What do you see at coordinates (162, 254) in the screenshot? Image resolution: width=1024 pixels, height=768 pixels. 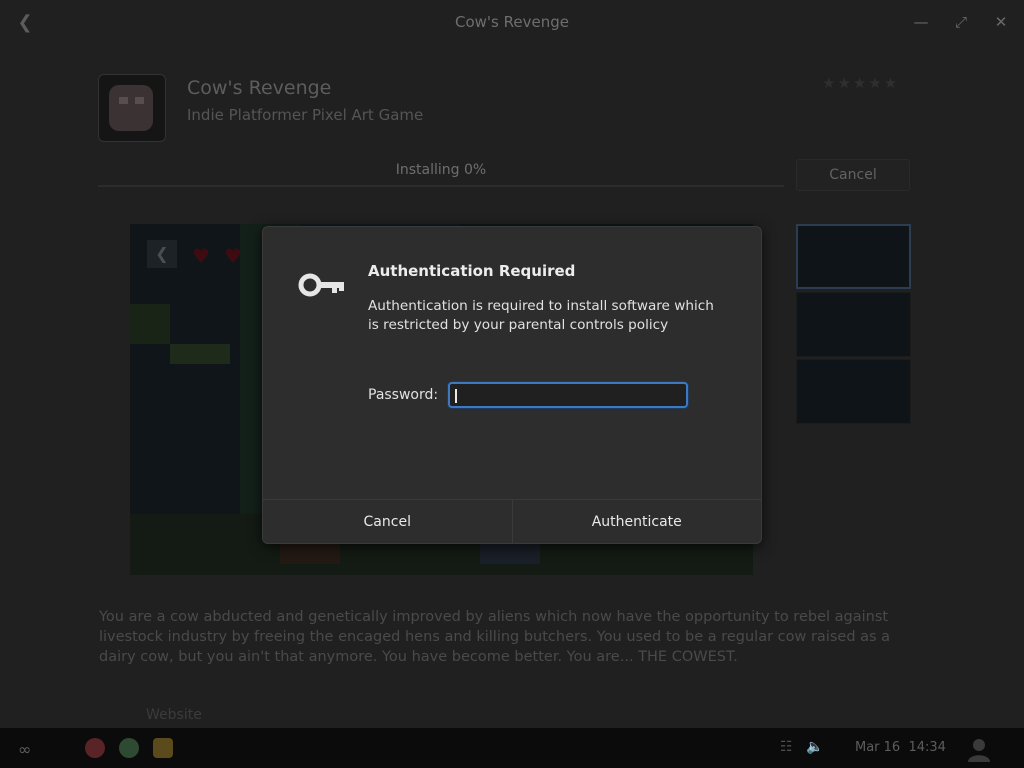 I see `previous-screenshot-icon: ❮` at bounding box center [162, 254].